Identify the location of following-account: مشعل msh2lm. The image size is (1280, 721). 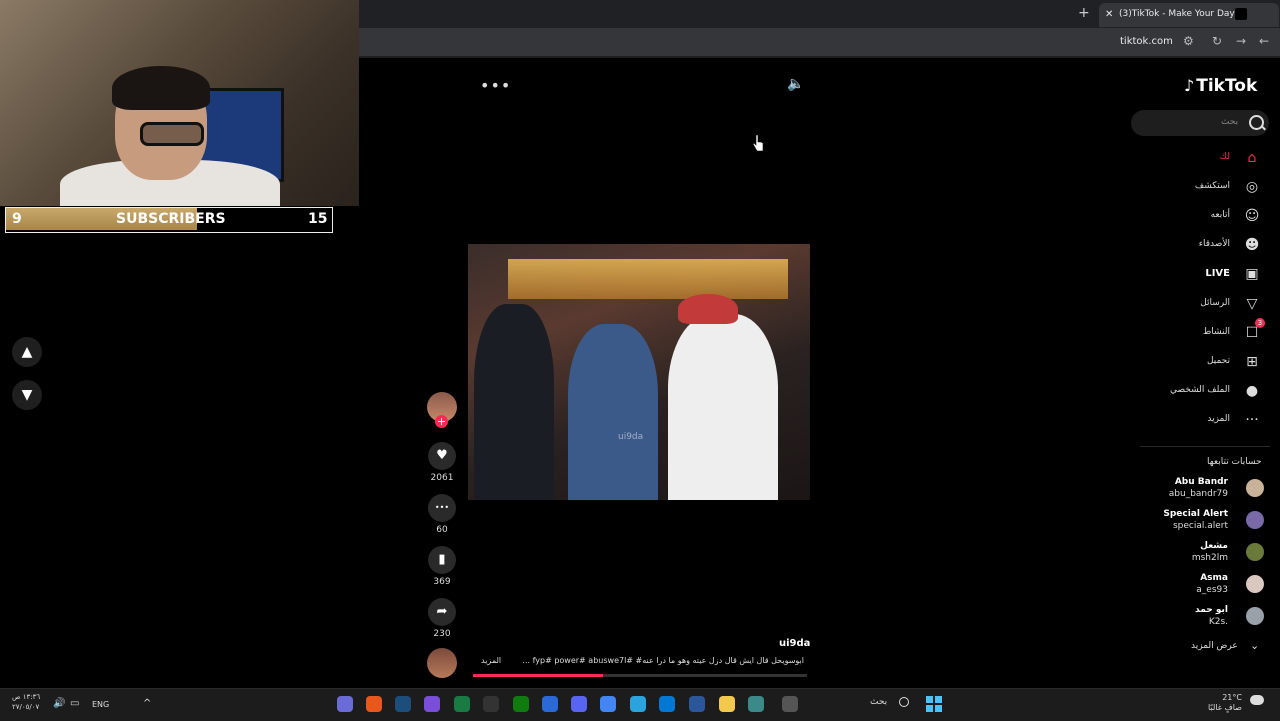
(1205, 556).